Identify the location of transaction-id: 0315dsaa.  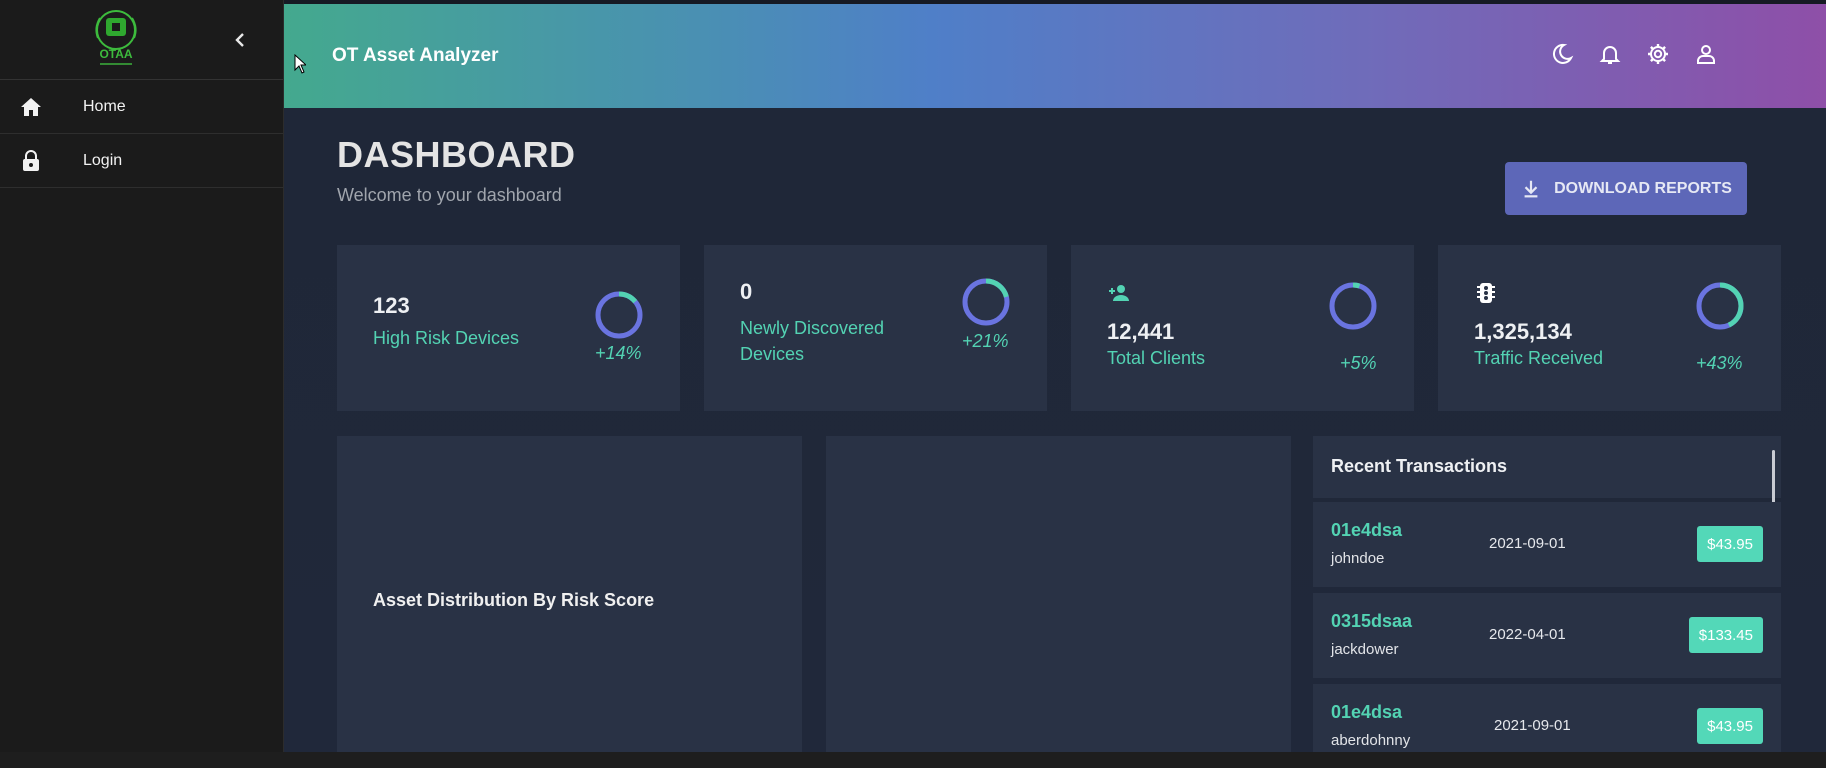
(1372, 621).